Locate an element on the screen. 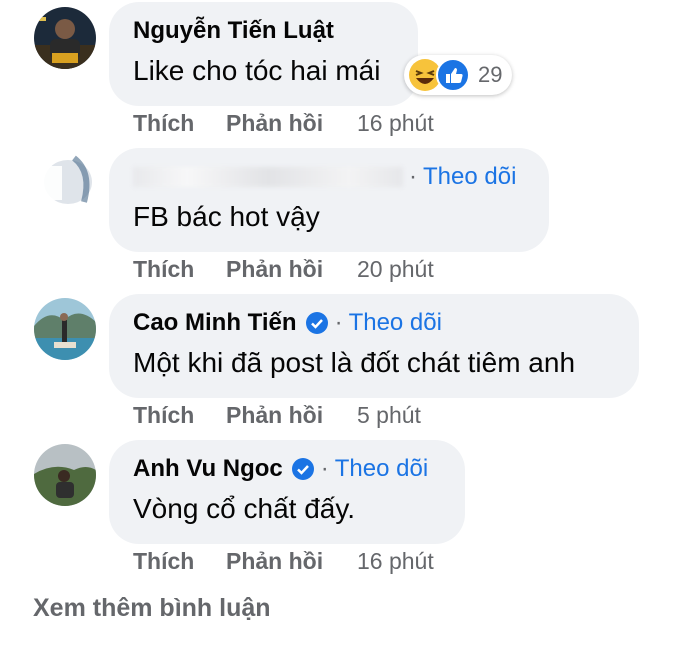 The width and height of the screenshot is (697, 649). see-more-comments-link: Xem thêm bình luận is located at coordinates (152, 608).